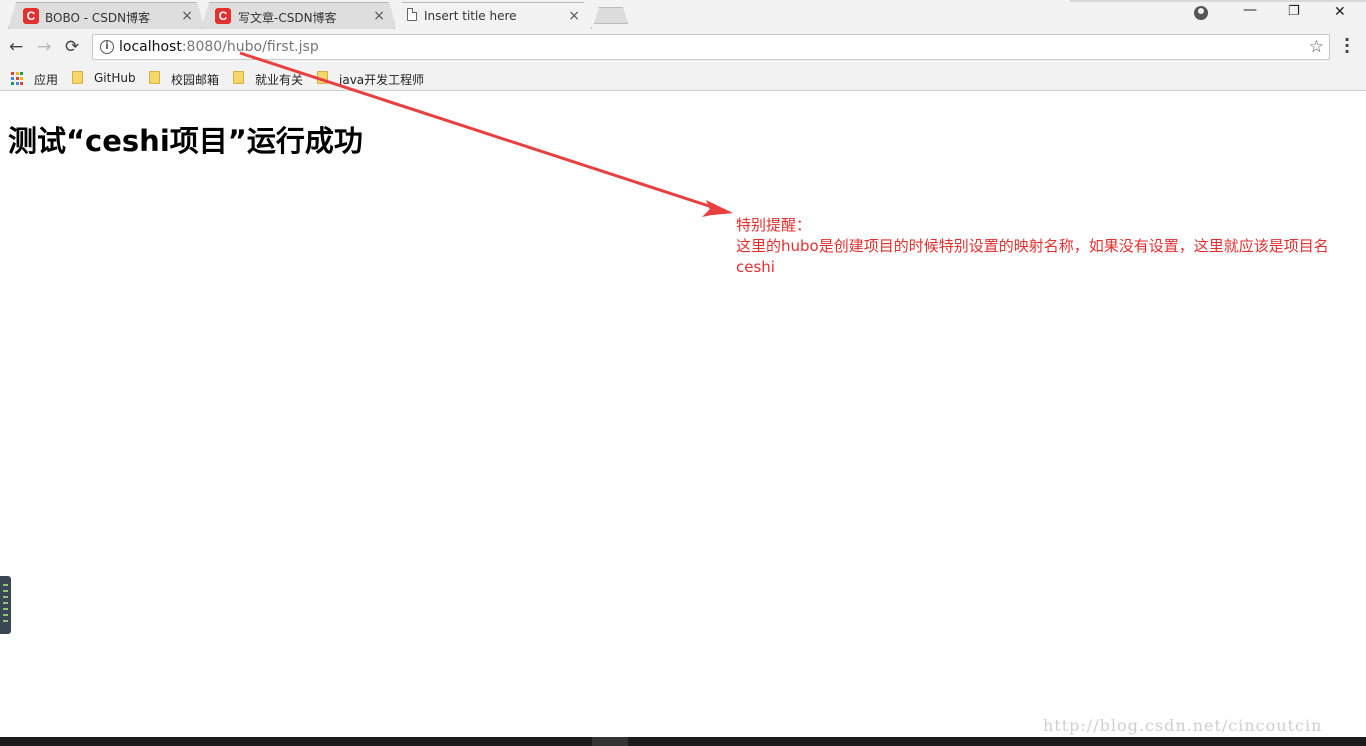 The image size is (1366, 746). I want to click on tab-title: 写文章-CSDN博客, so click(287, 18).